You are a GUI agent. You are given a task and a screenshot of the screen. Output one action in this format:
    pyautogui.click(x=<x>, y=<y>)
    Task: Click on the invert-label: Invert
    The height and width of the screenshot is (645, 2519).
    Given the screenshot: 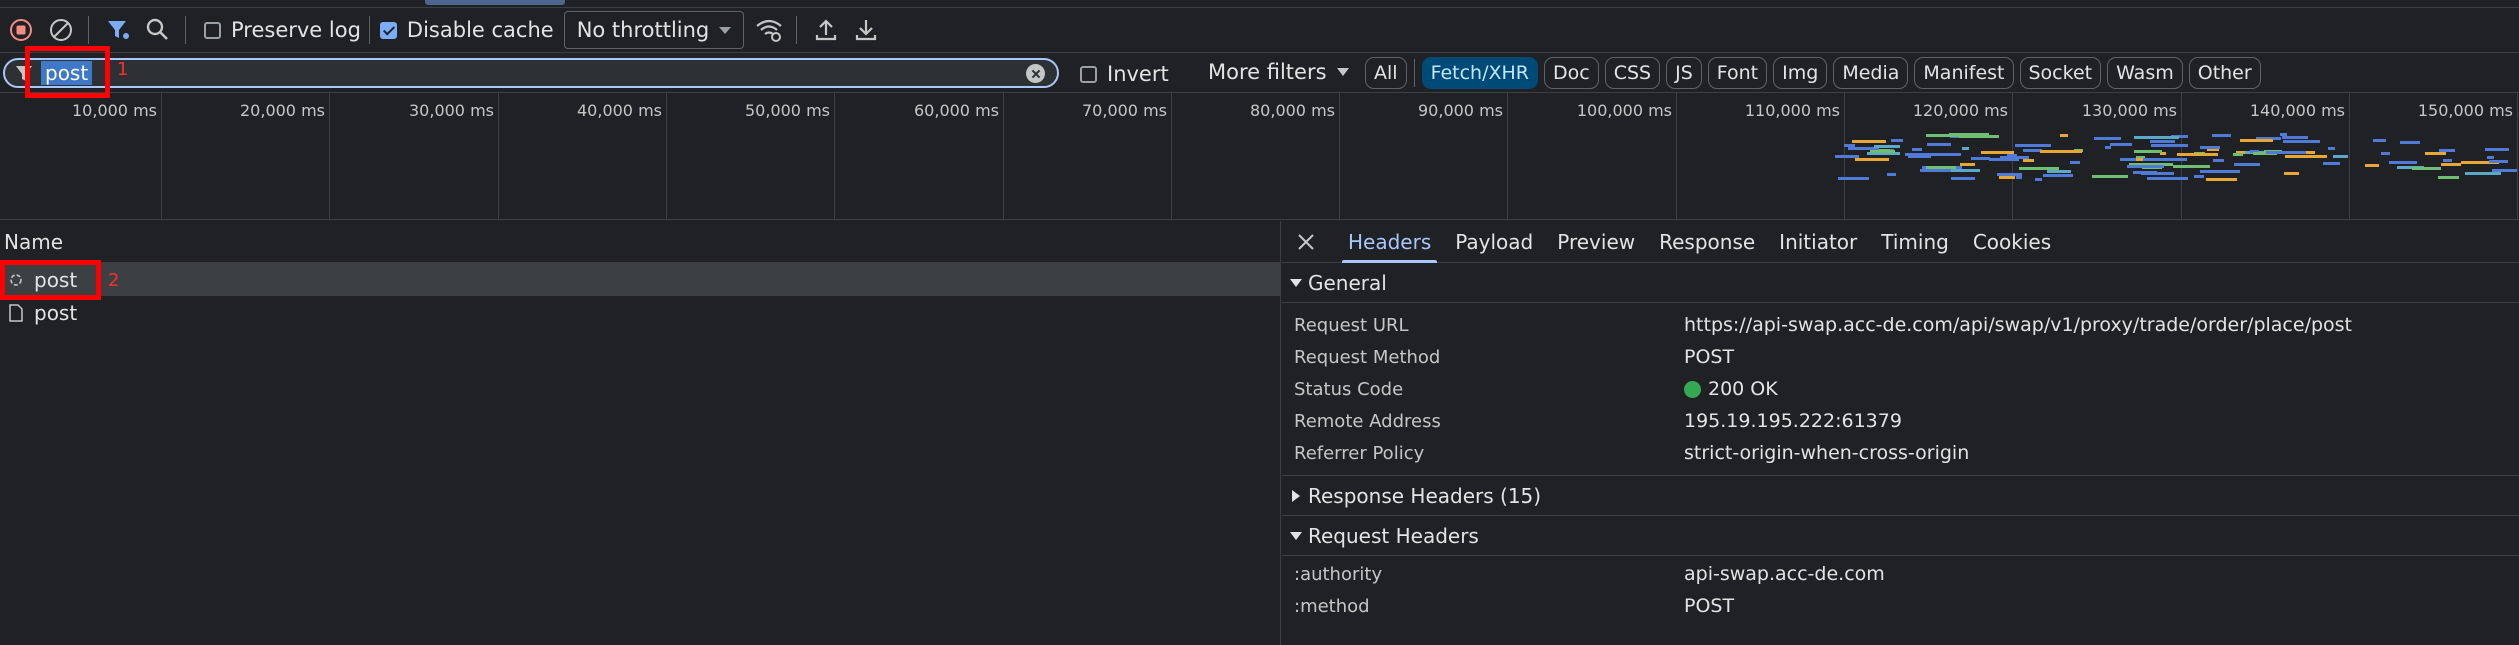 What is the action you would take?
    pyautogui.click(x=1138, y=74)
    